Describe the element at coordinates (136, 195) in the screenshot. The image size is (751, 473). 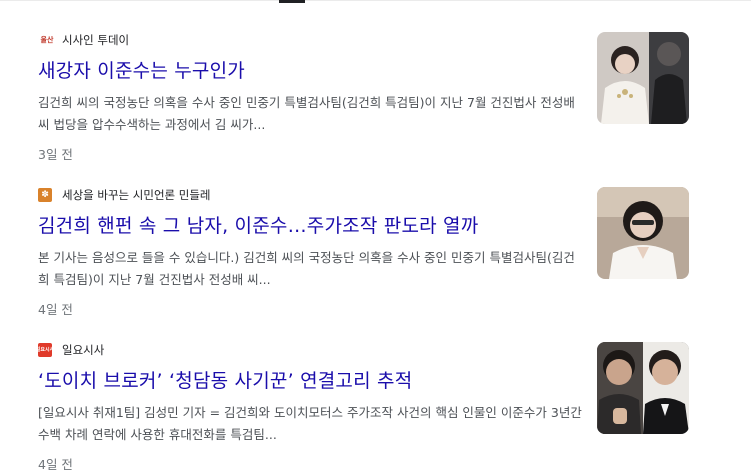
I see `source-name: 세상을 바꾸는 시민언론 민들레` at that location.